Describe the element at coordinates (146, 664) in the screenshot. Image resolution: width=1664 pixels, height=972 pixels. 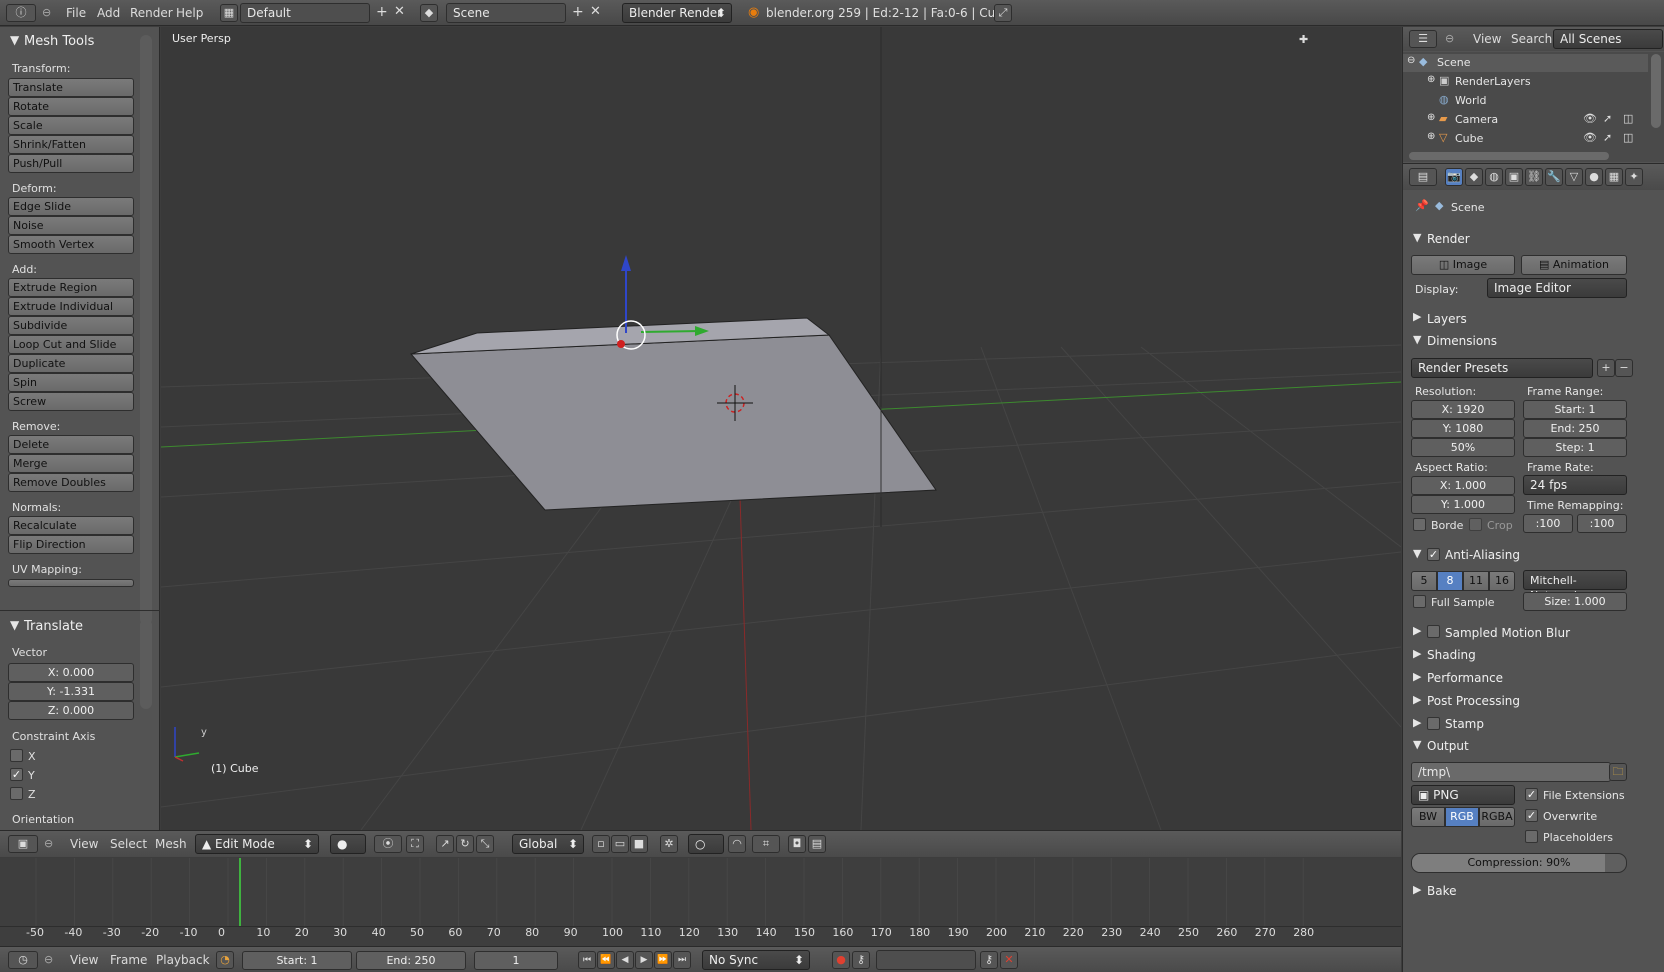
I see `operator-scrollbar` at that location.